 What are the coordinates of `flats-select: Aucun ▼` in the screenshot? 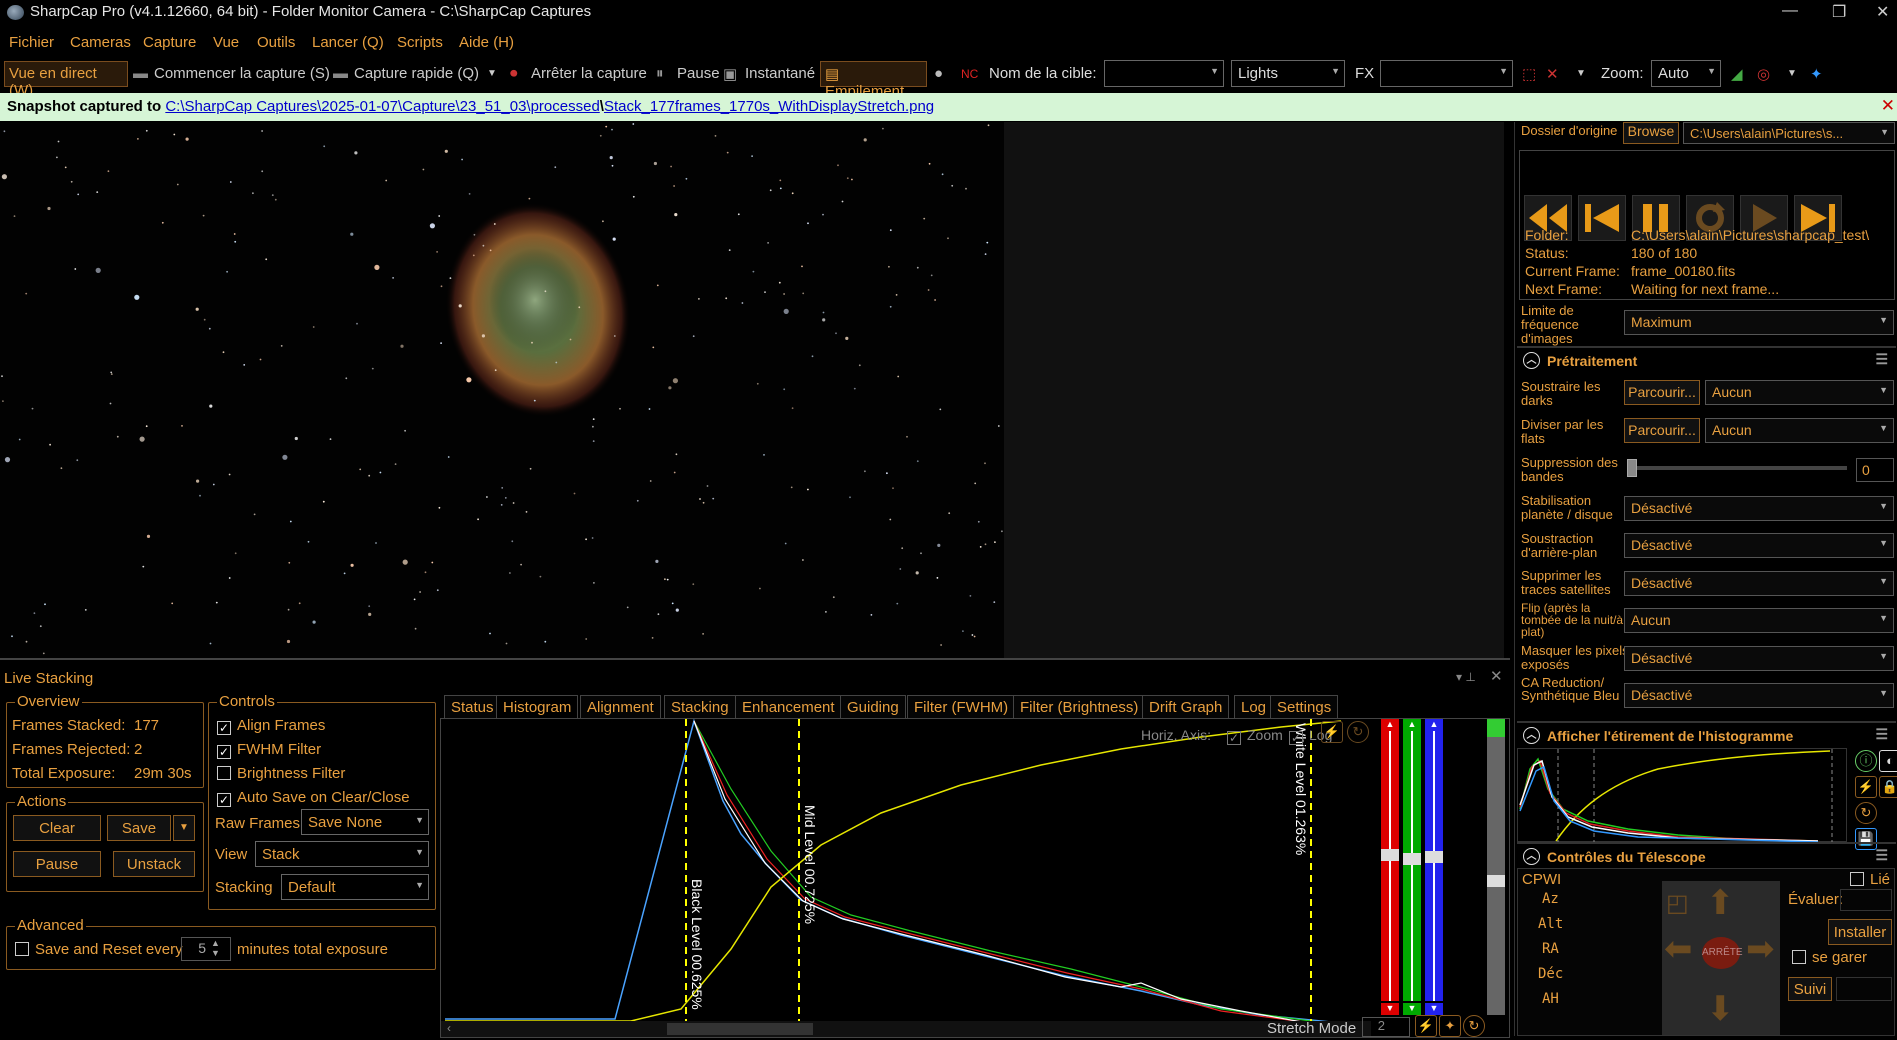 It's located at (1799, 430).